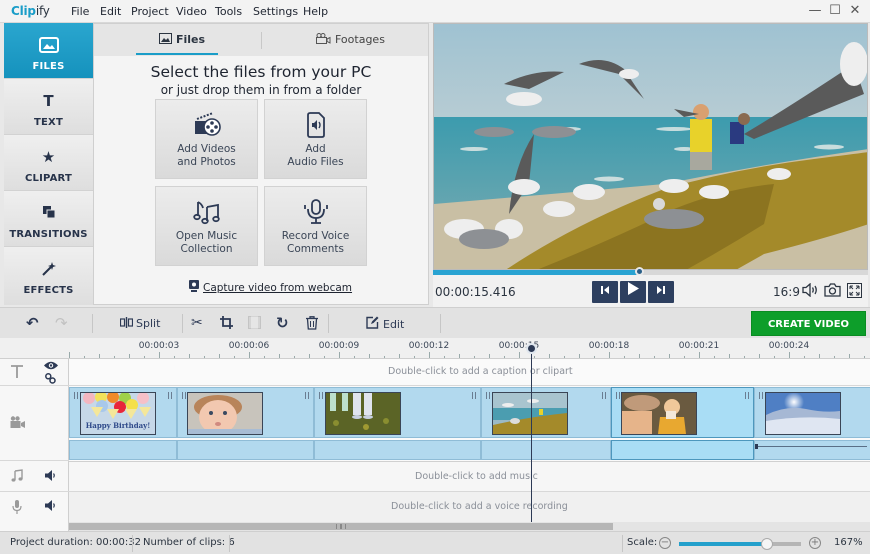 This screenshot has width=870, height=554. Describe the element at coordinates (756, 446) in the screenshot. I see `volume-keyframe` at that location.